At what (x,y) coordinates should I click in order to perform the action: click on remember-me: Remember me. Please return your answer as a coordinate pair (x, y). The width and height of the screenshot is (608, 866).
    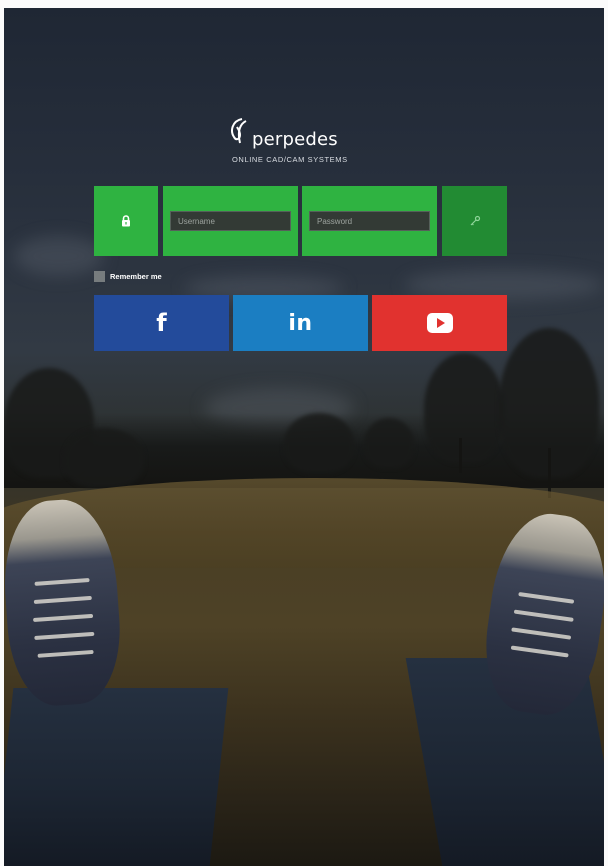
    Looking at the image, I should click on (128, 276).